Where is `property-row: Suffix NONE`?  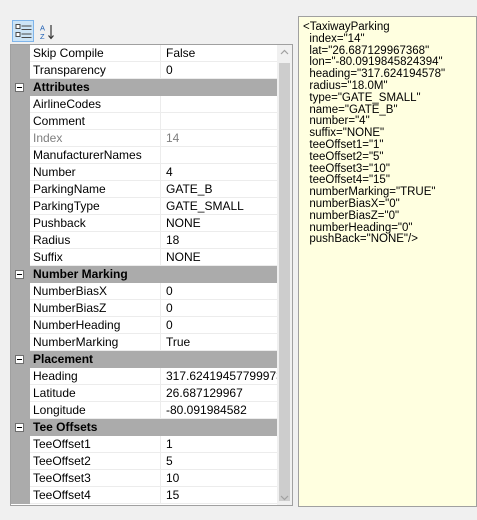
property-row: Suffix NONE is located at coordinates (144, 257).